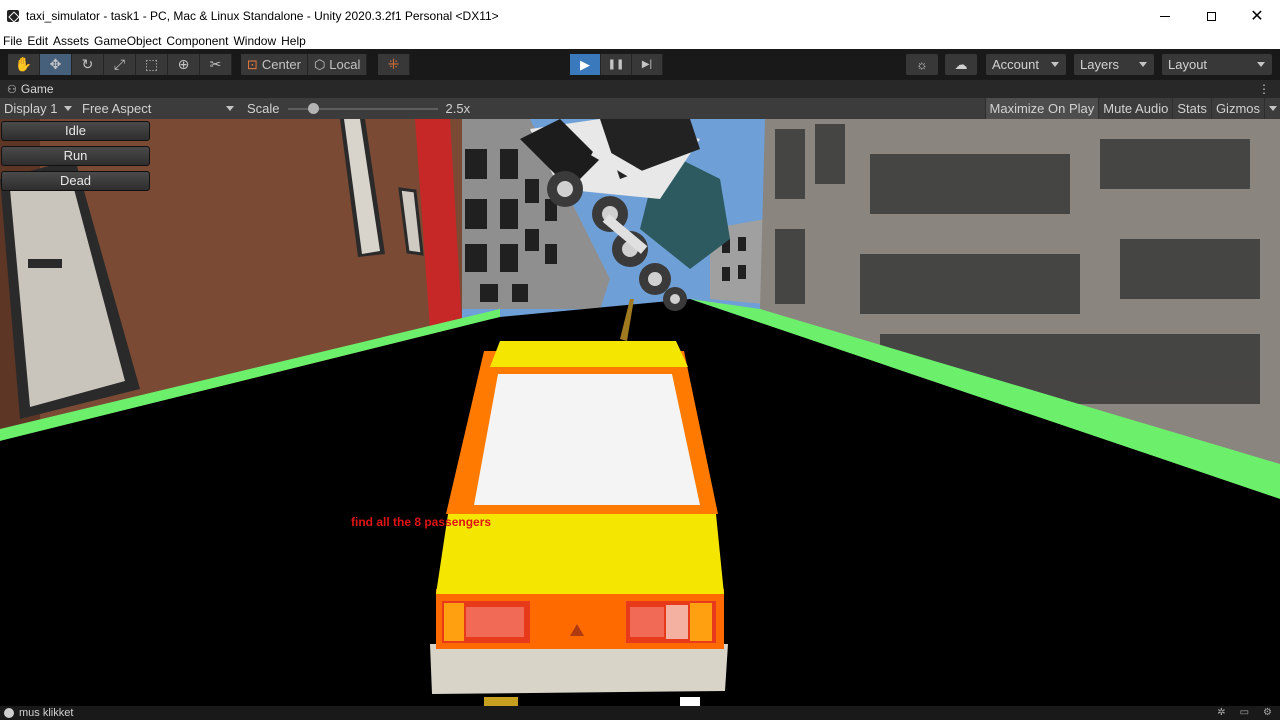 The image size is (1280, 720). Describe the element at coordinates (252, 64) in the screenshot. I see `pivot-center-icon: ⊡` at that location.